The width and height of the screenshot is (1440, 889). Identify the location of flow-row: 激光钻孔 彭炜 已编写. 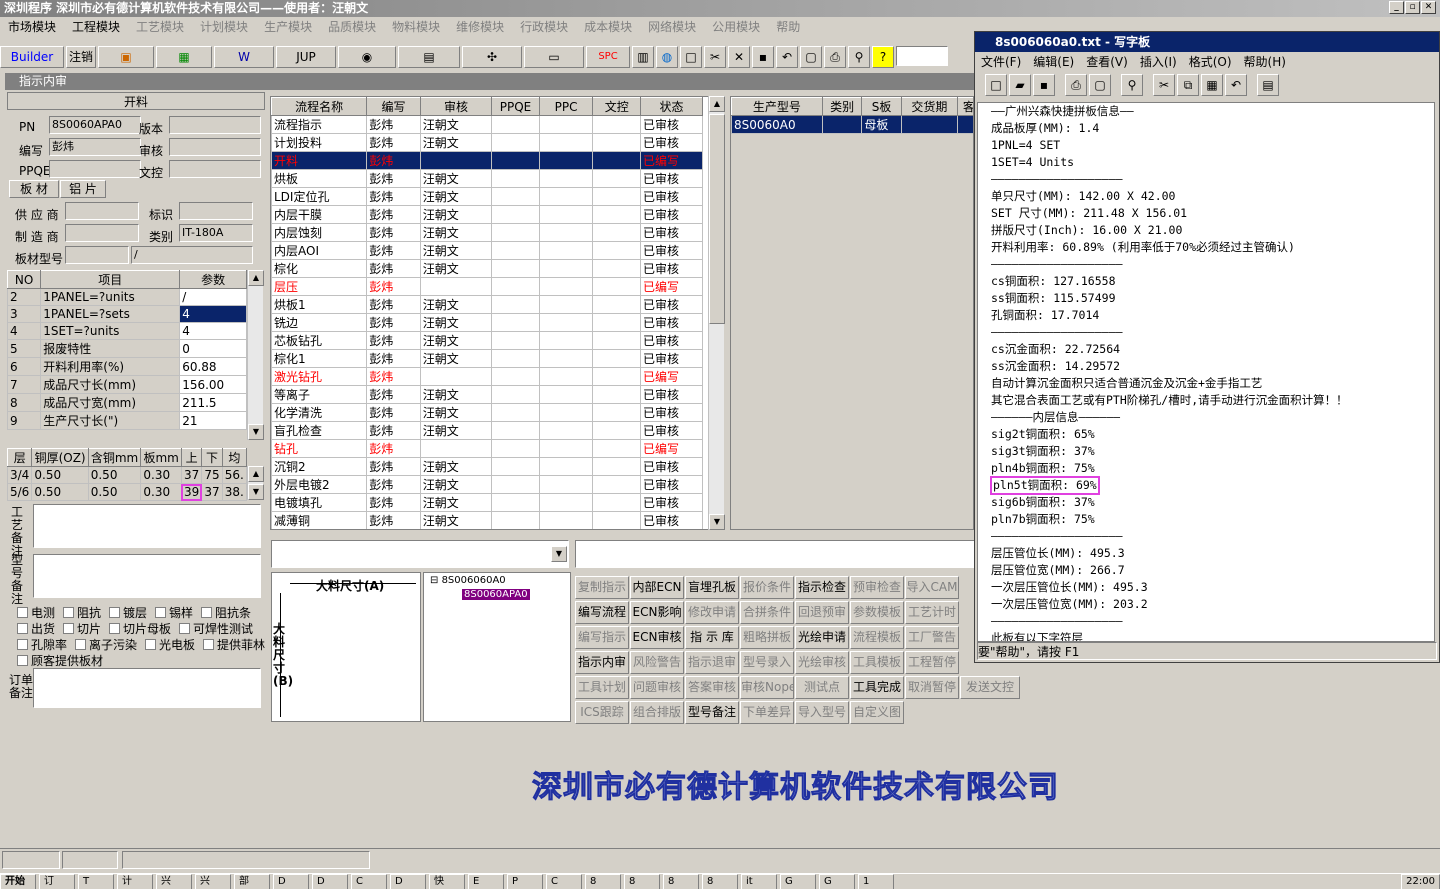
(487, 376).